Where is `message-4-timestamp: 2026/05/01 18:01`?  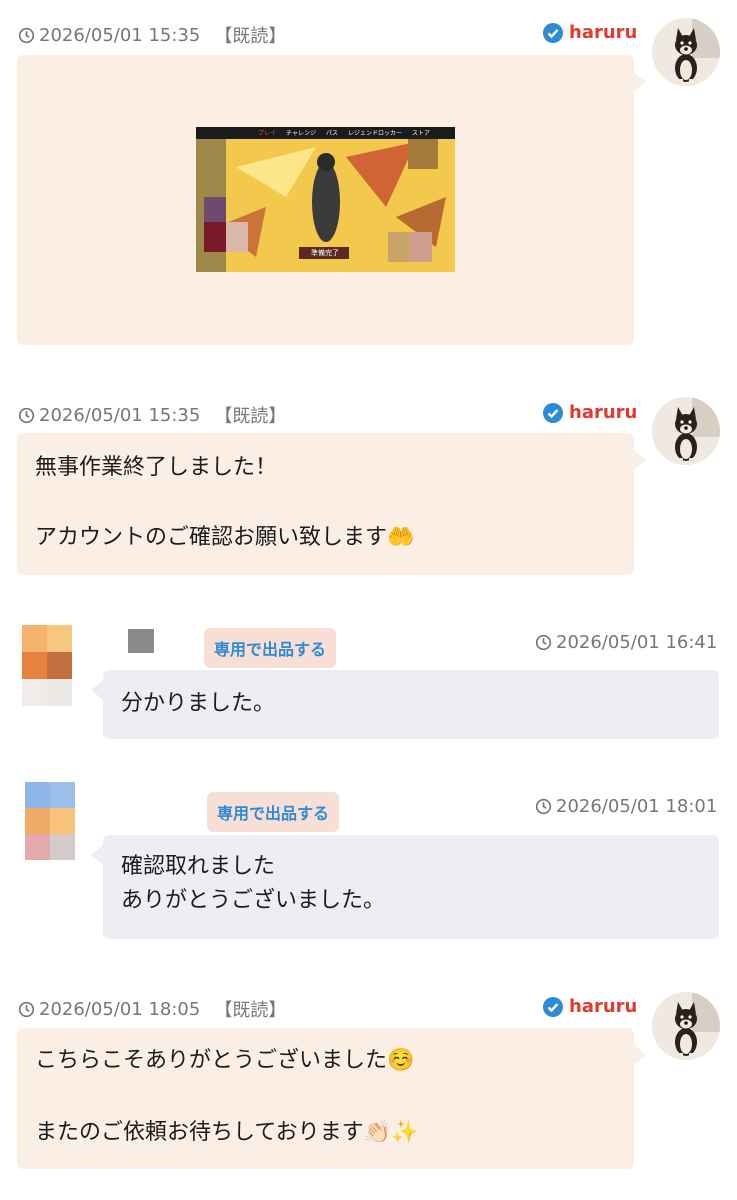 message-4-timestamp: 2026/05/01 18:01 is located at coordinates (626, 806).